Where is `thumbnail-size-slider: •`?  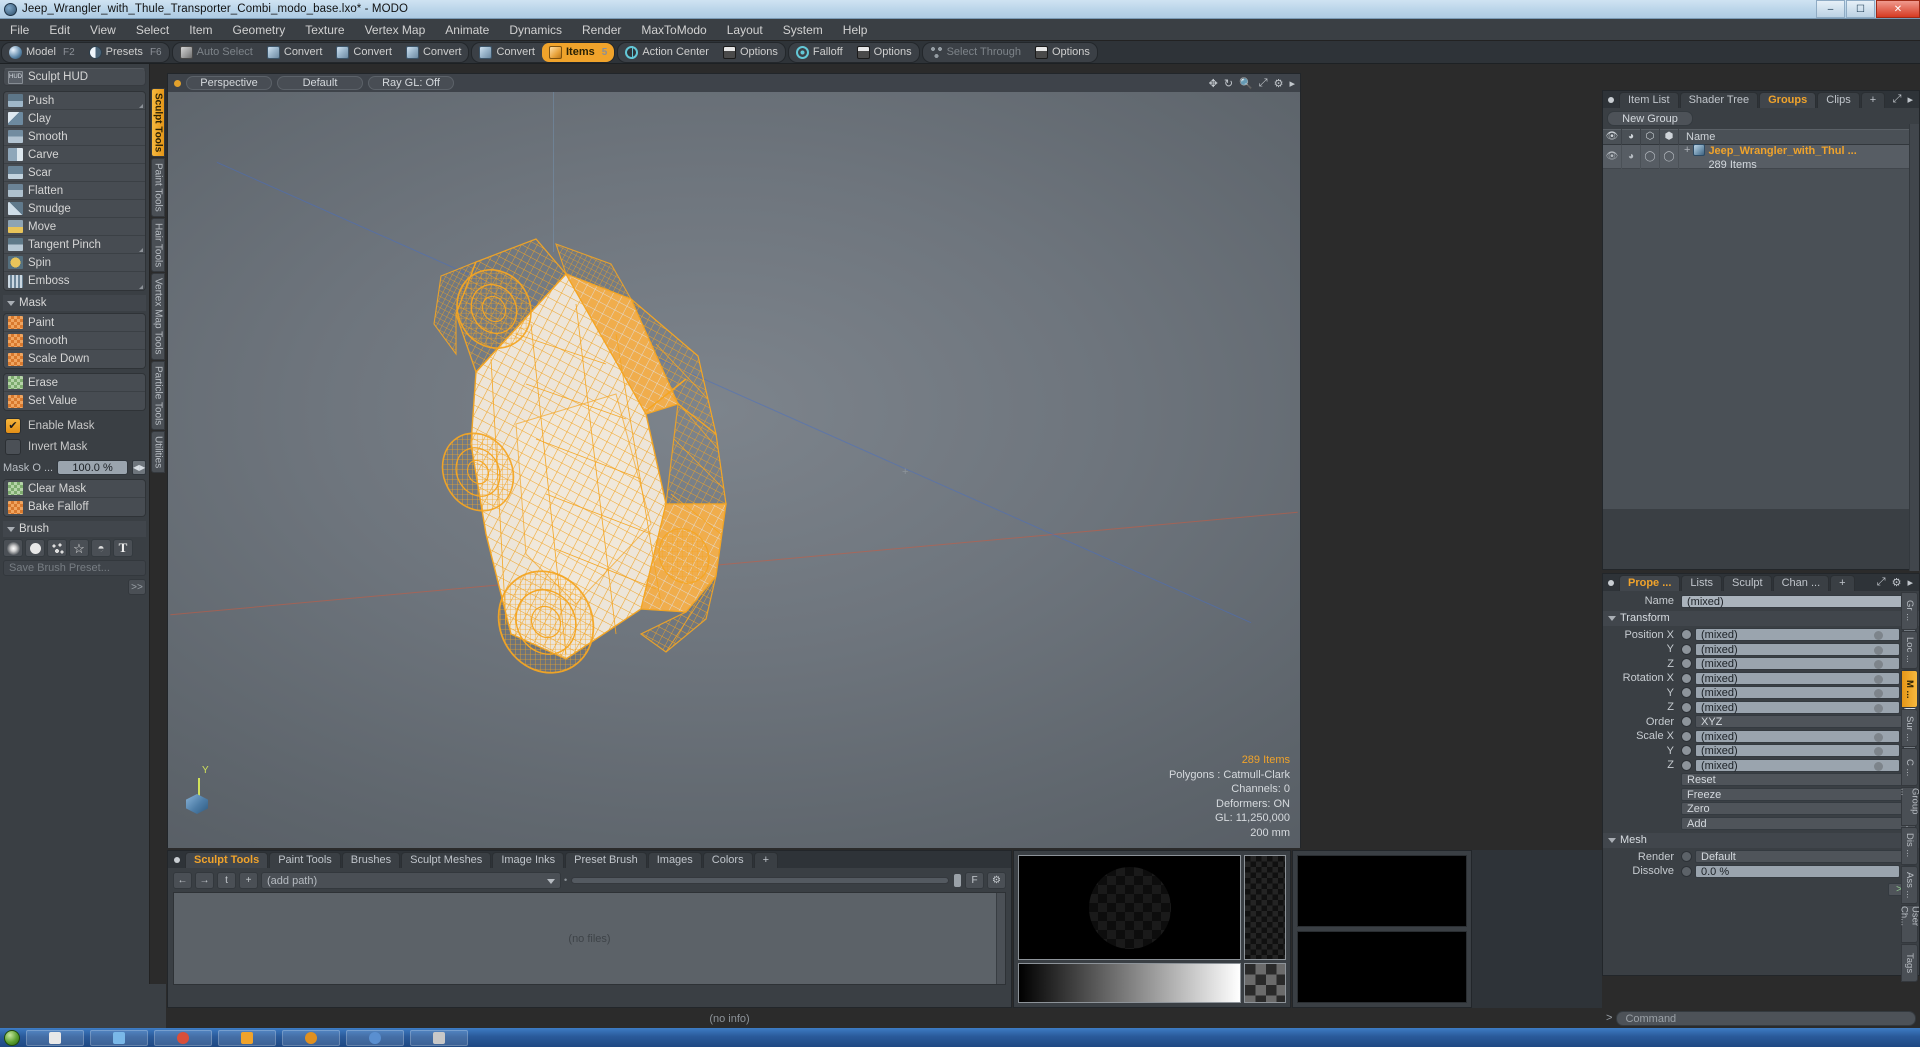 thumbnail-size-slider: • is located at coordinates (763, 880).